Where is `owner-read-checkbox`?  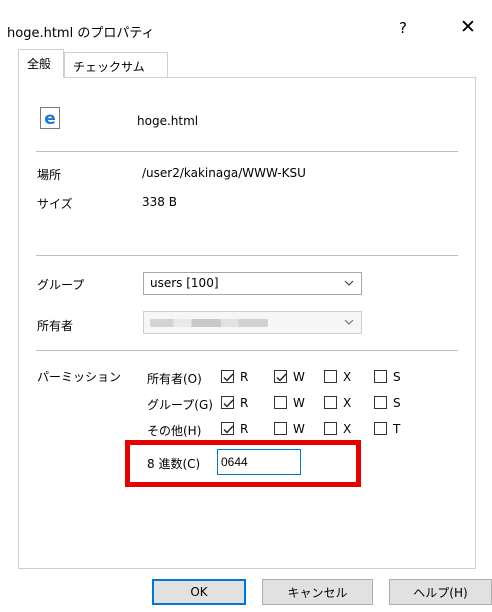
owner-read-checkbox is located at coordinates (227, 376).